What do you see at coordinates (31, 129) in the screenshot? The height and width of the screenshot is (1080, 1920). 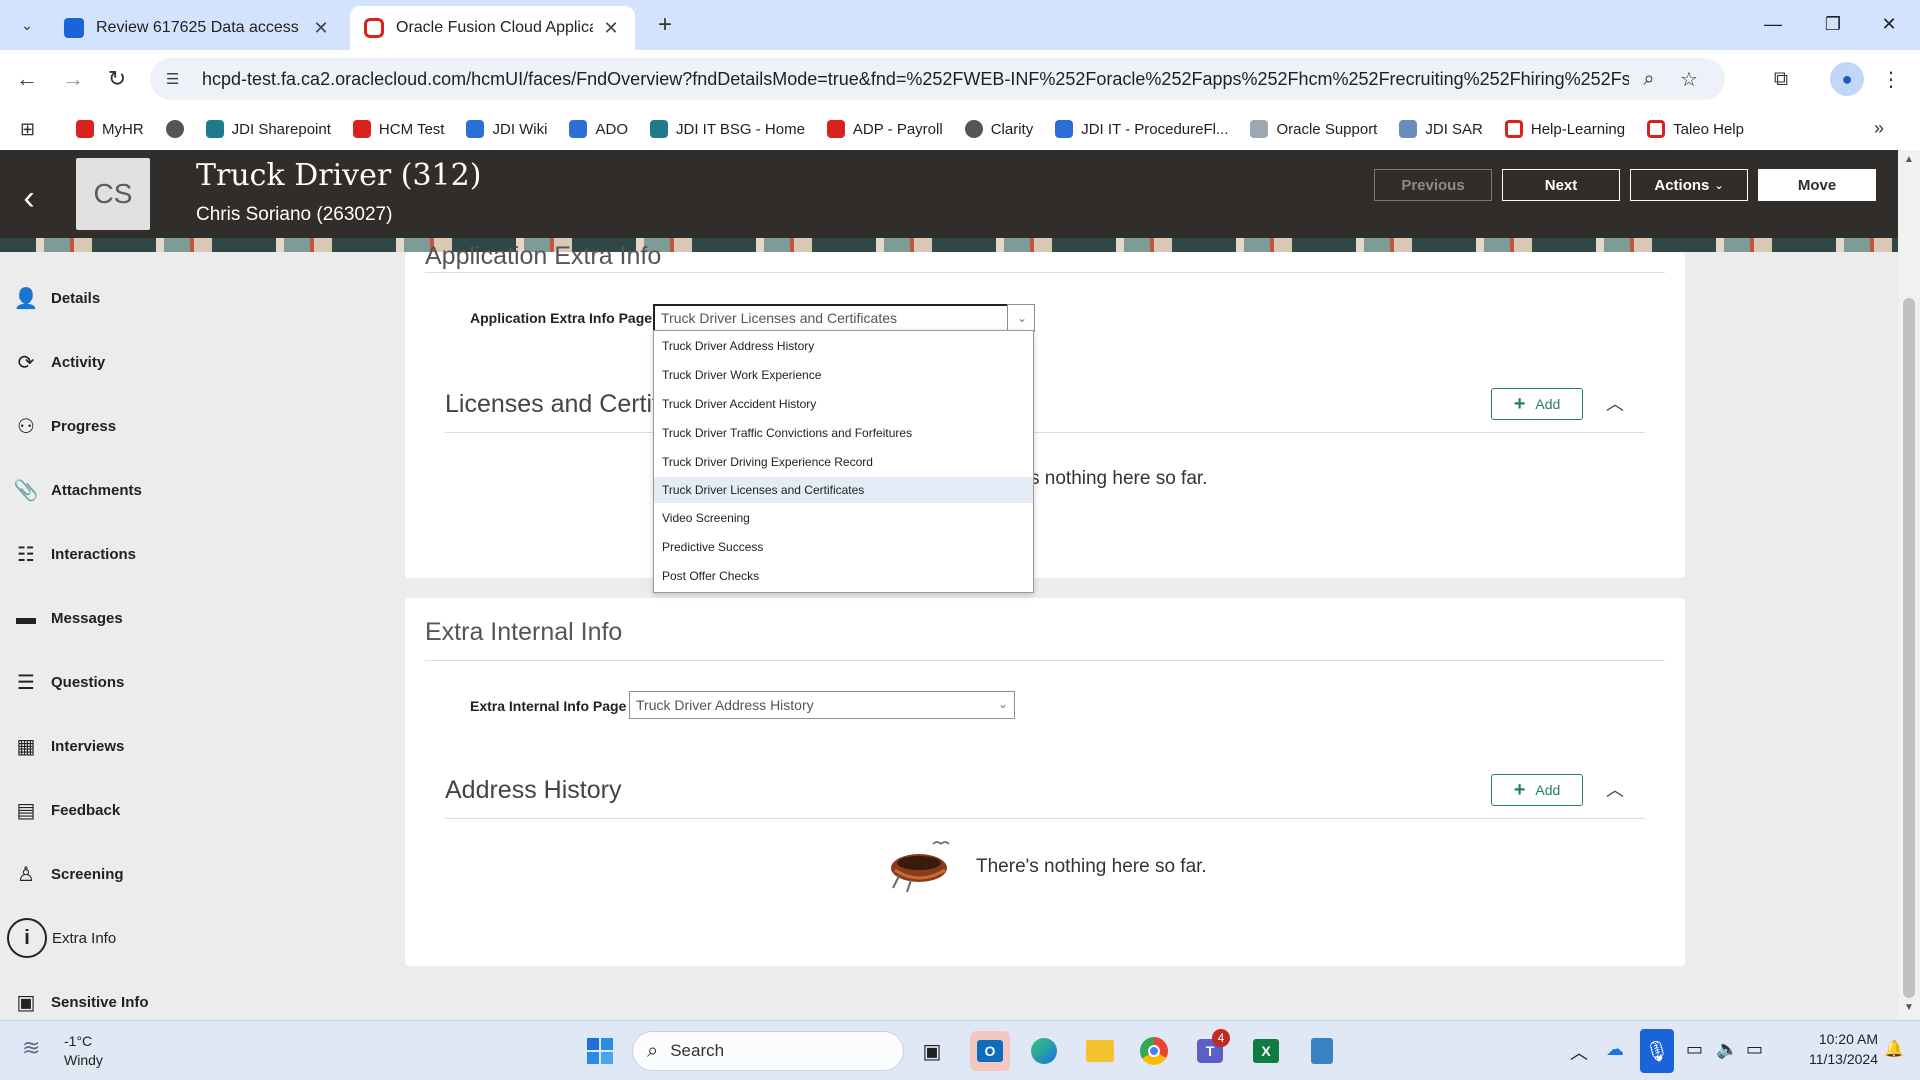 I see `apps-grid-icon: ⊞` at bounding box center [31, 129].